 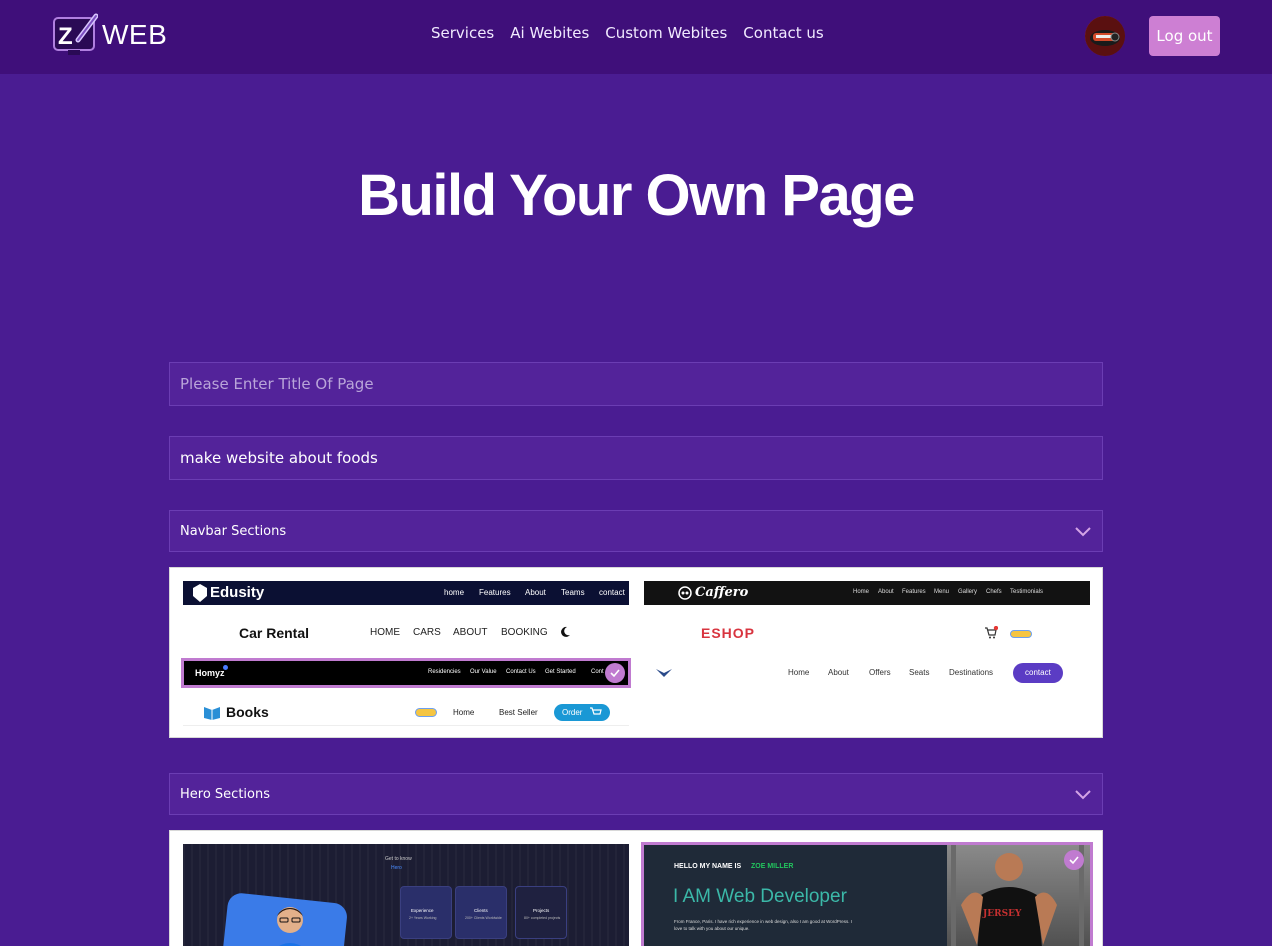 I want to click on hero1-card-text: 200+ Clients Worldwide, so click(x=483, y=918).